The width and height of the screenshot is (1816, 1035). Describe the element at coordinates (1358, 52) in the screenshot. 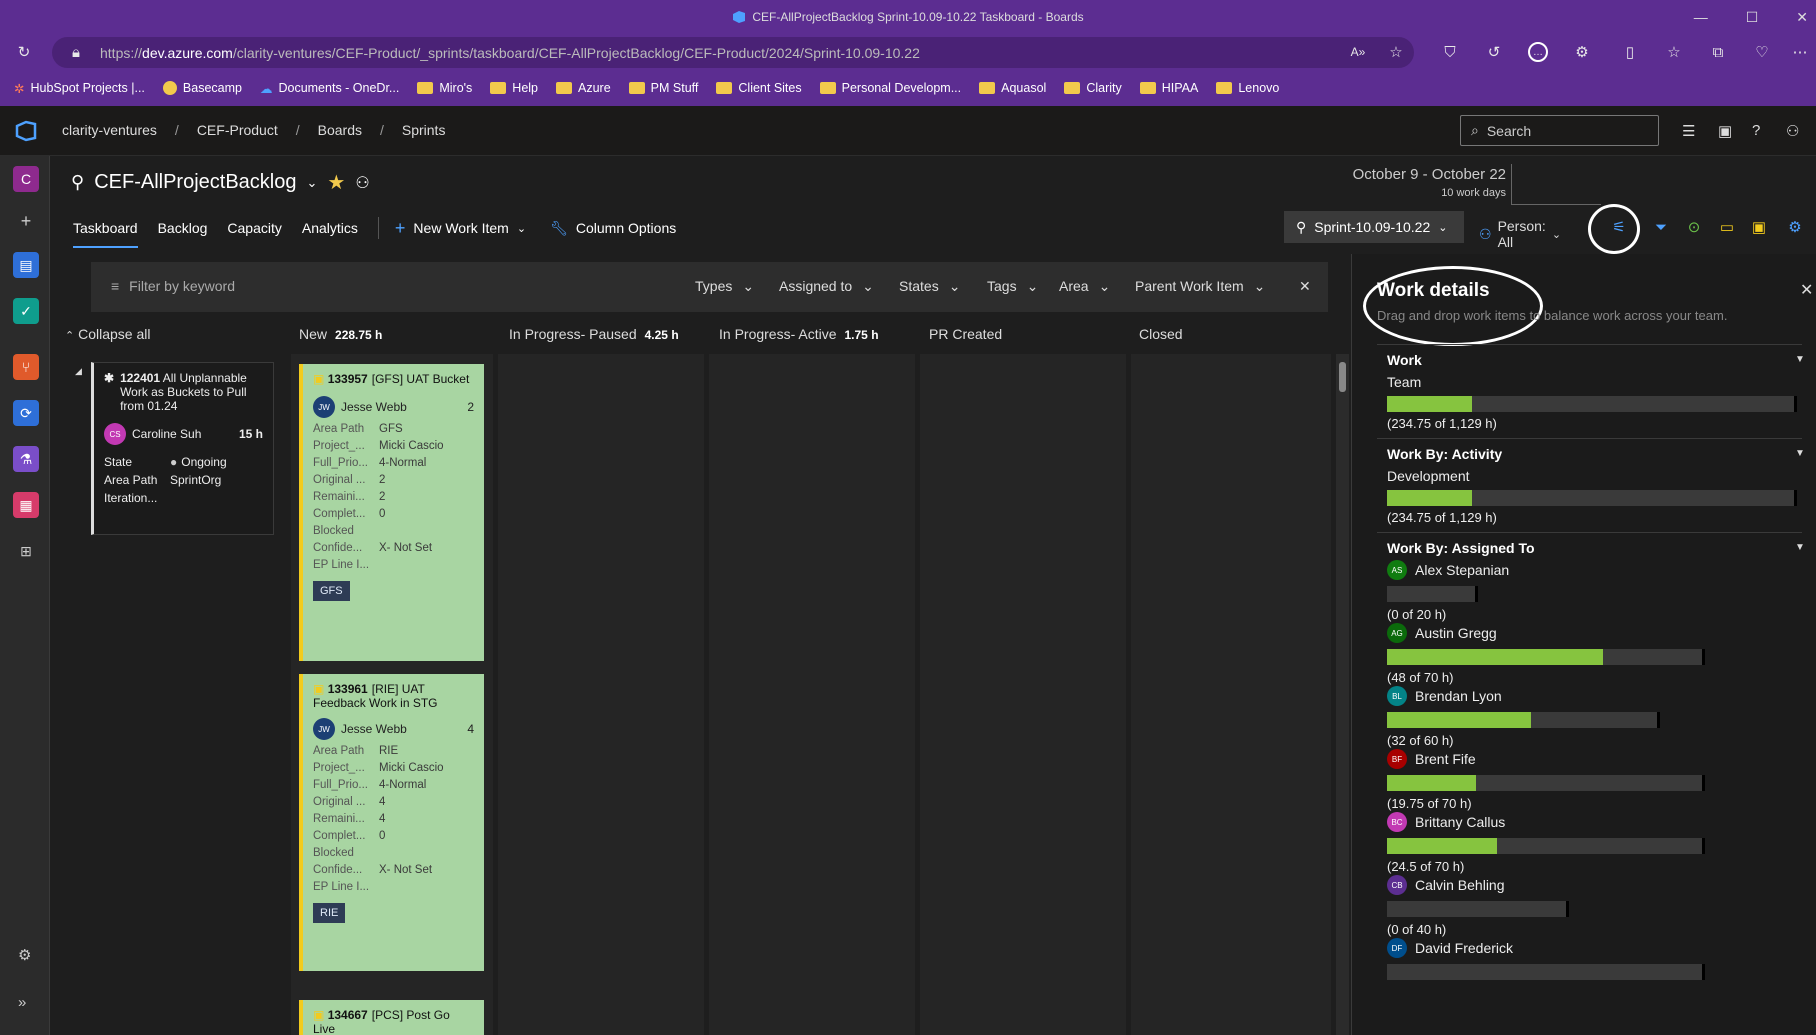

I see `read-aloud-icon: A»` at that location.